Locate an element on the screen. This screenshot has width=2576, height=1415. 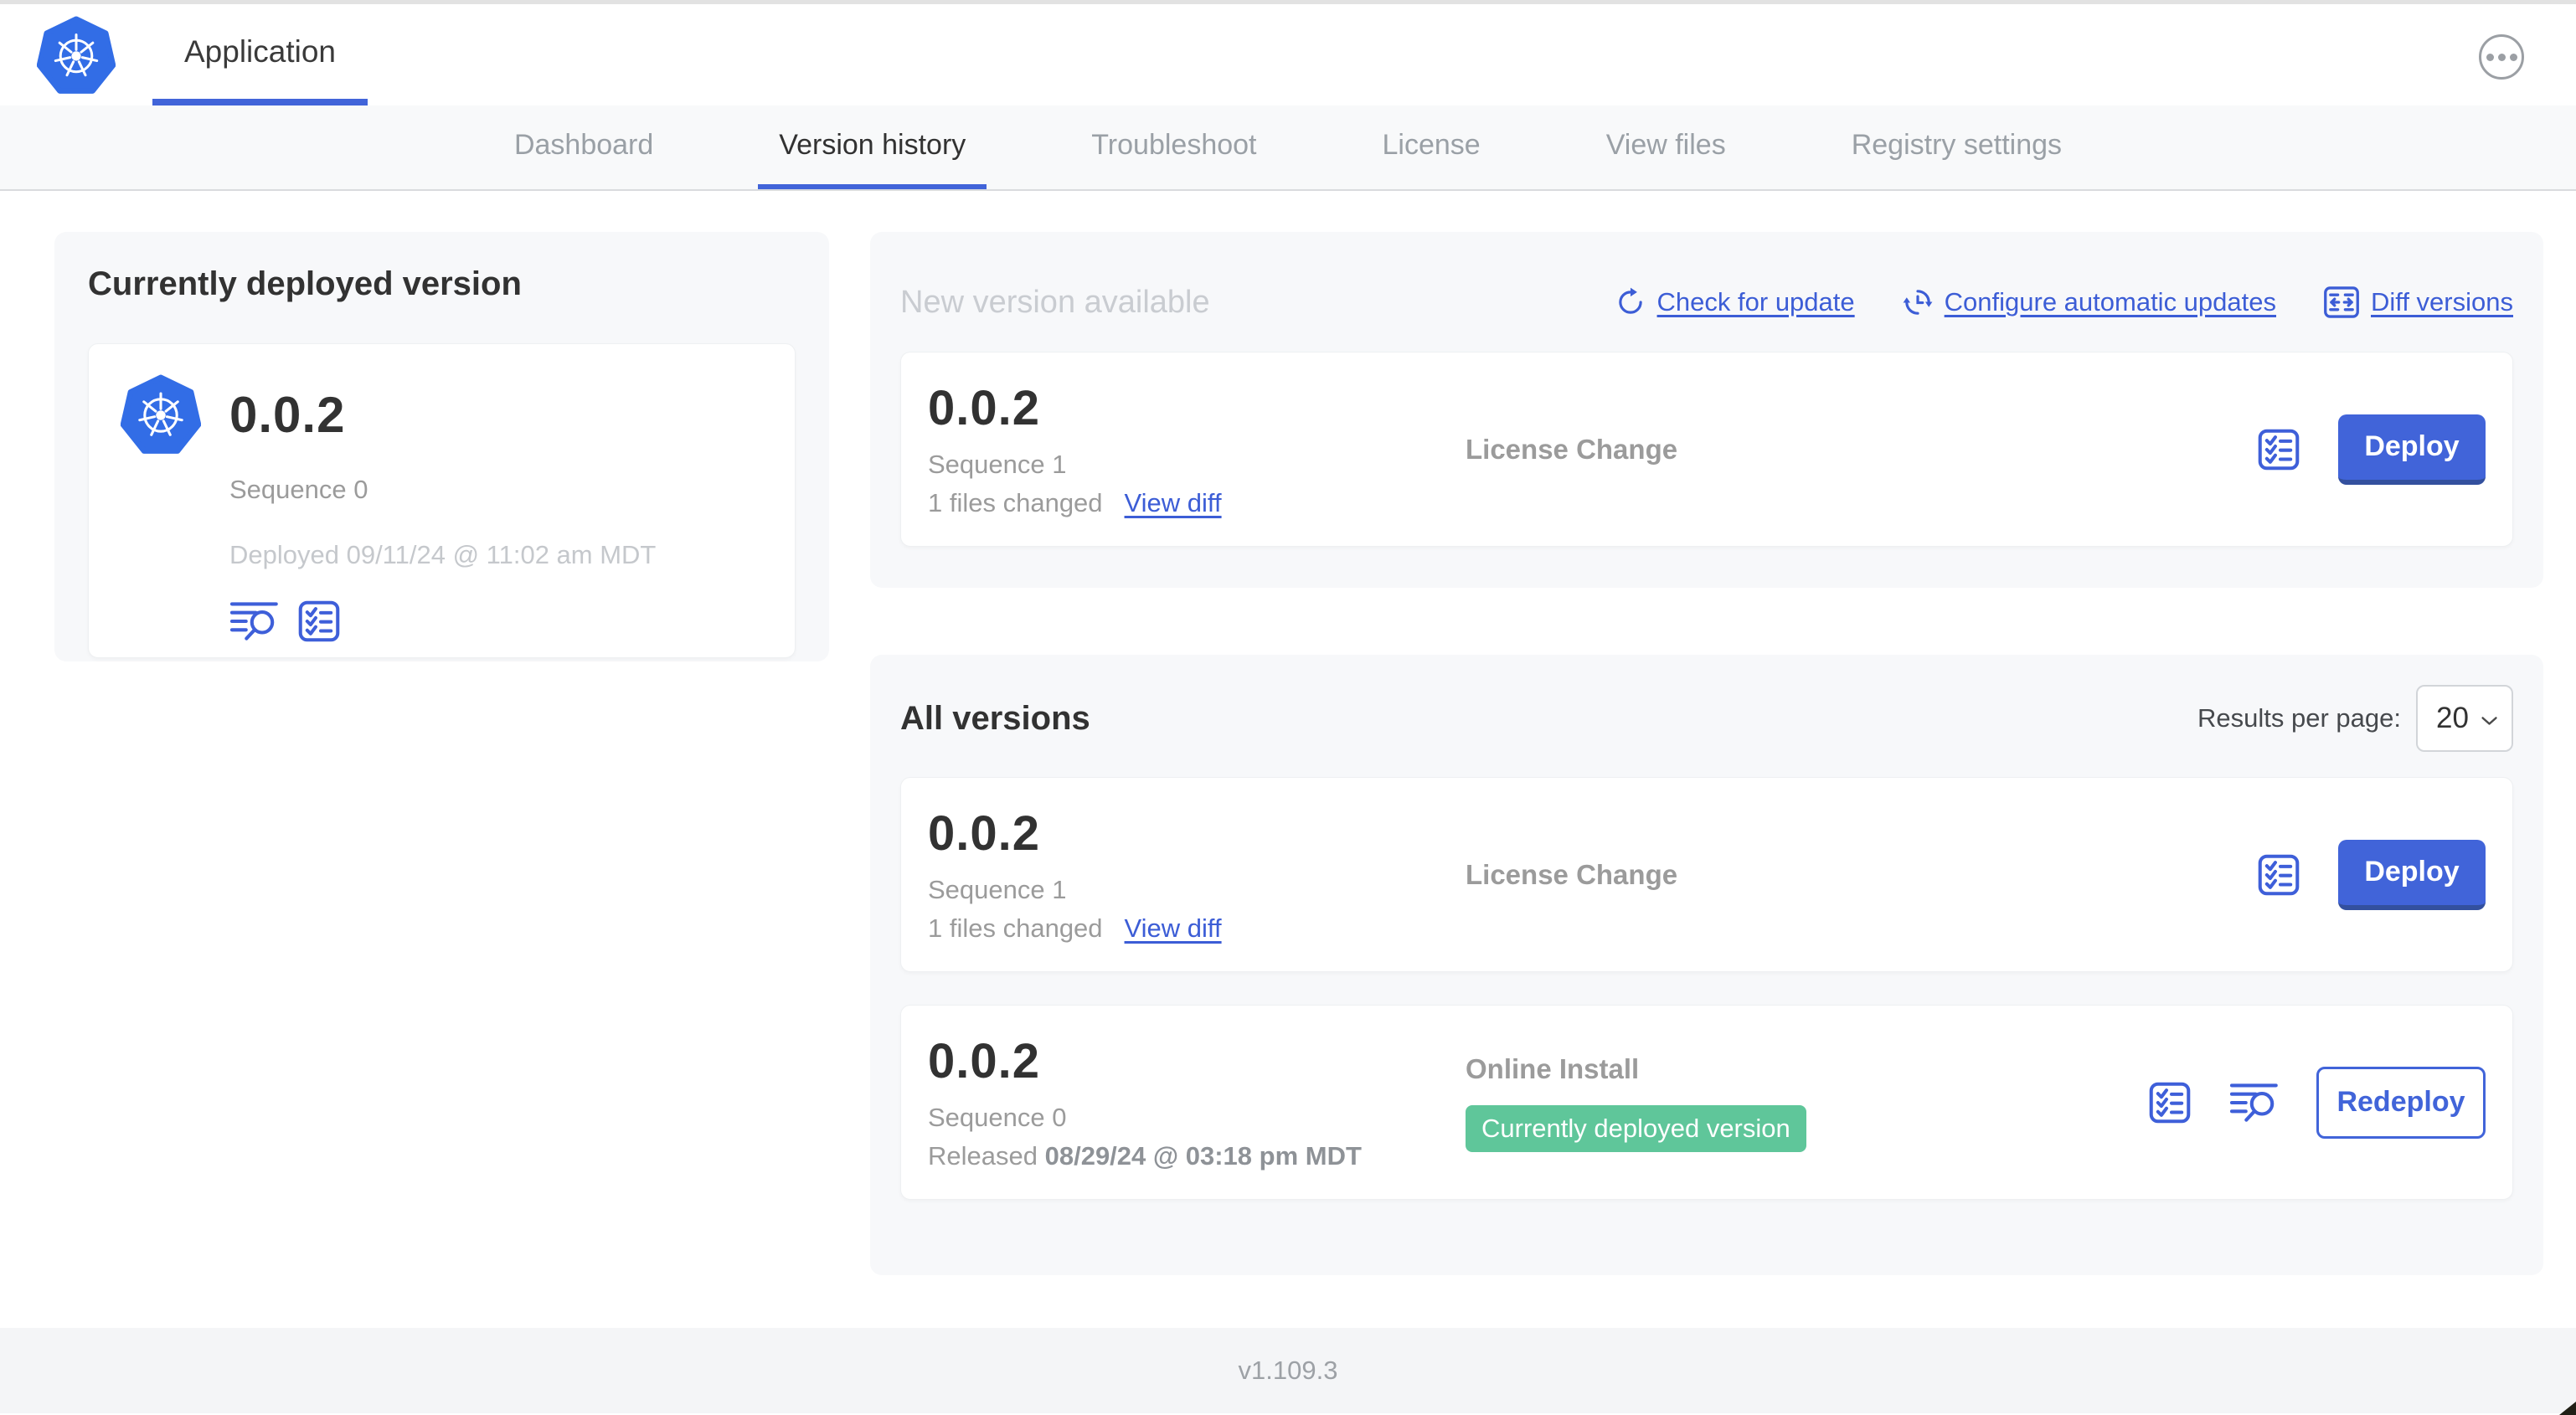
tab-version-history: Version history is located at coordinates (872, 147).